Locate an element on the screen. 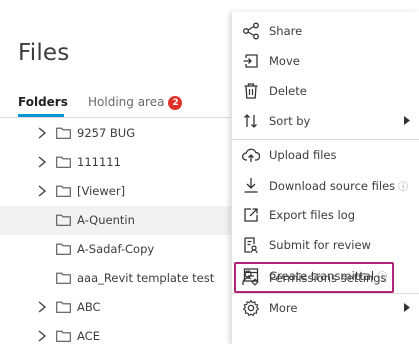 Image resolution: width=419 pixels, height=344 pixels. menu-item-label: Upload files is located at coordinates (303, 155).